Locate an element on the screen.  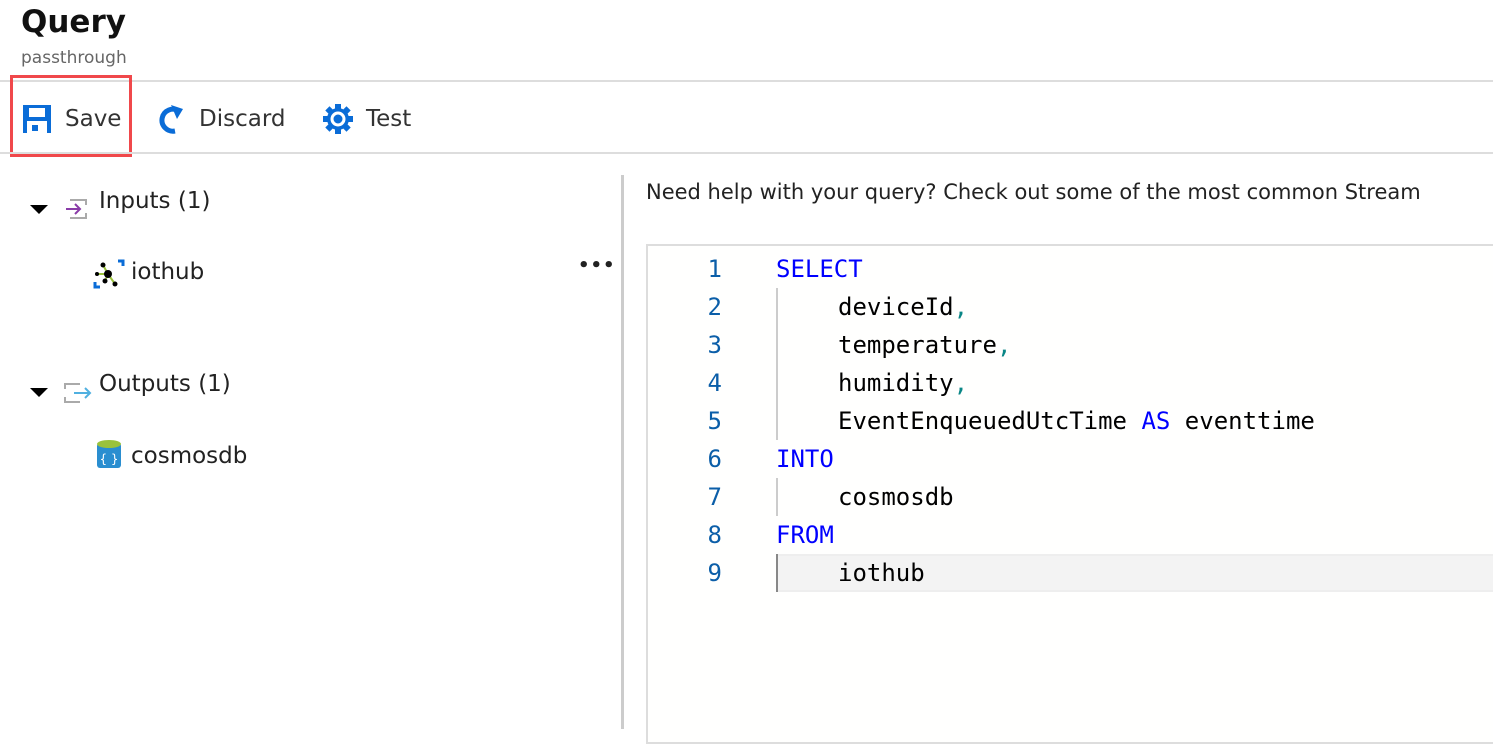
sql-keyword: AS is located at coordinates (1156, 421).